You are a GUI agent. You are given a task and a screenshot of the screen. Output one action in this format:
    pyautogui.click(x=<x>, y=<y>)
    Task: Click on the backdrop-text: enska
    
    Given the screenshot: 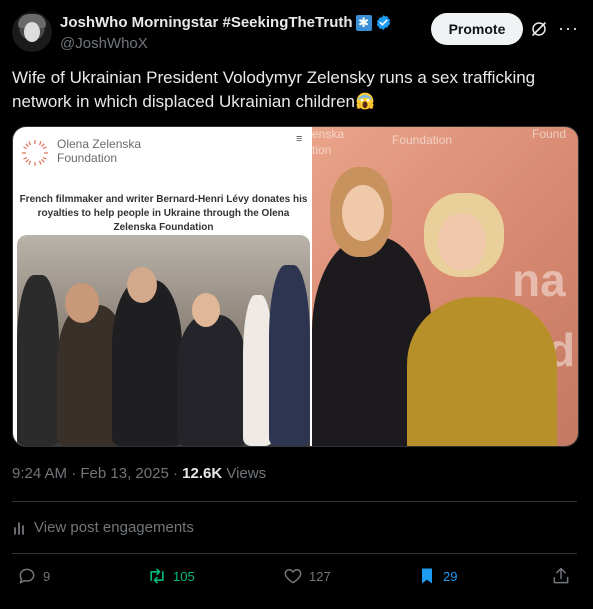 What is the action you would take?
    pyautogui.click(x=328, y=134)
    